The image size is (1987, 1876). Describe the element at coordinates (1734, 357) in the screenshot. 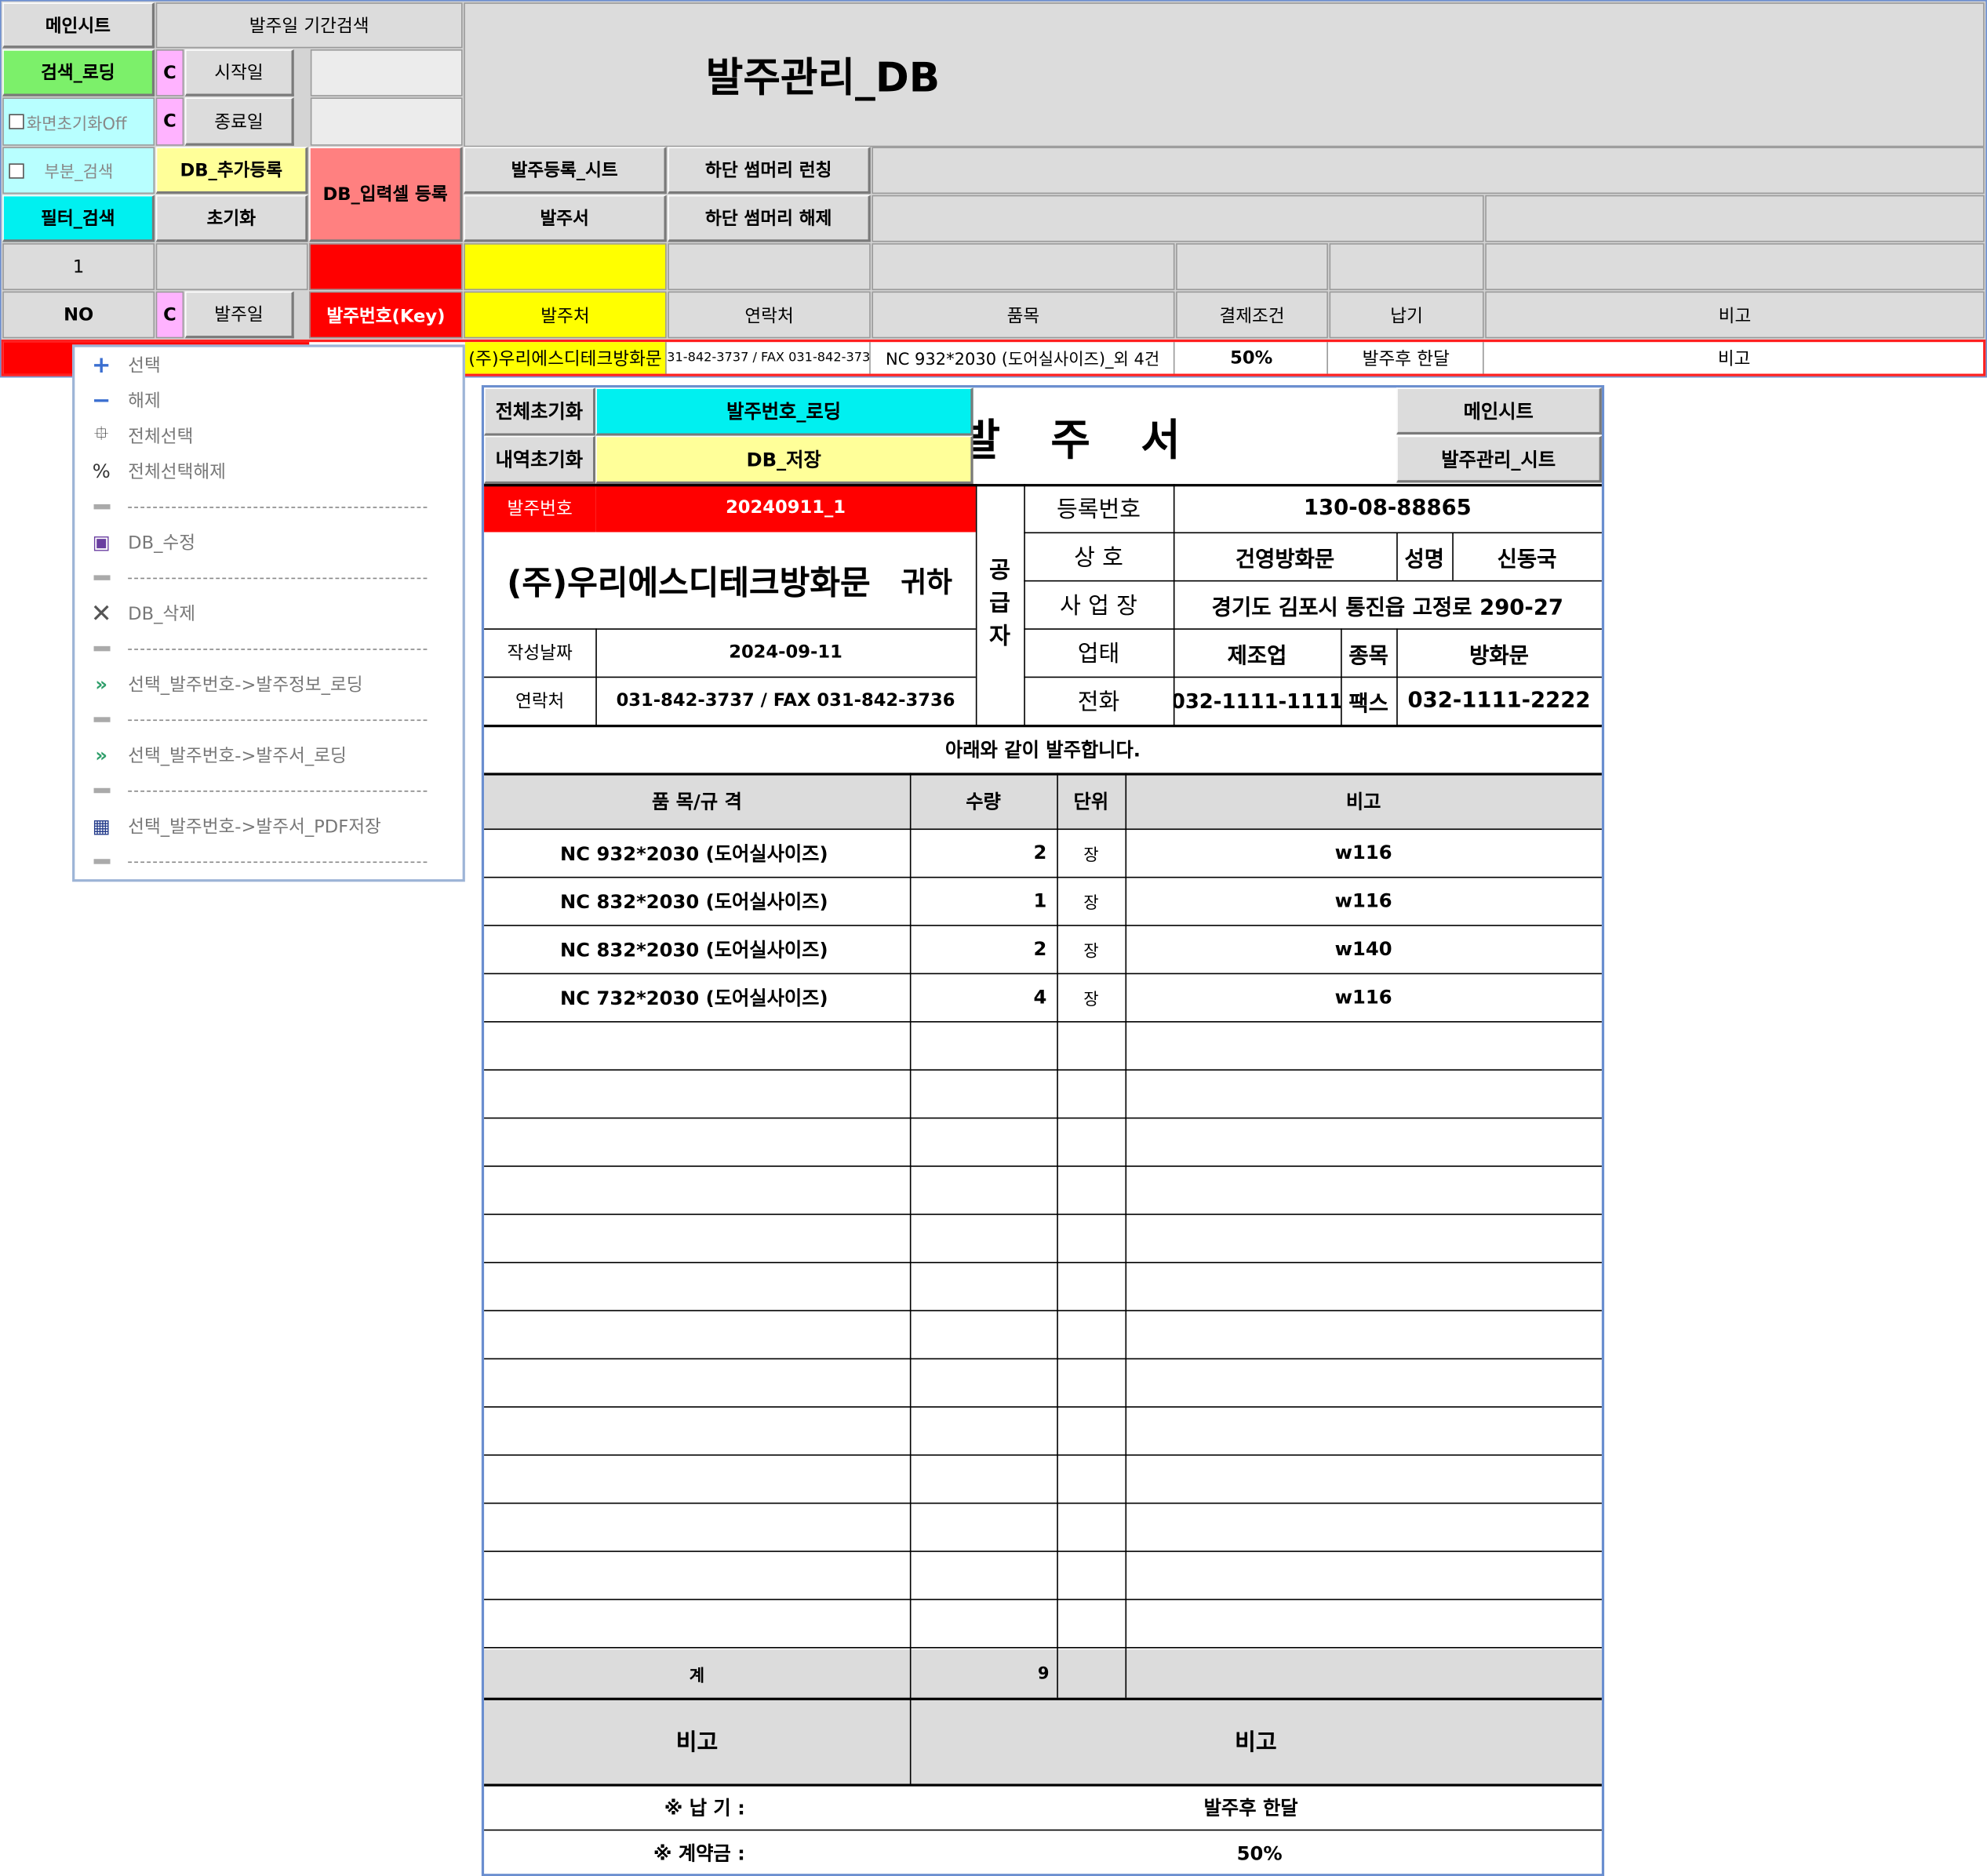

I see `row-note: 비고` at that location.